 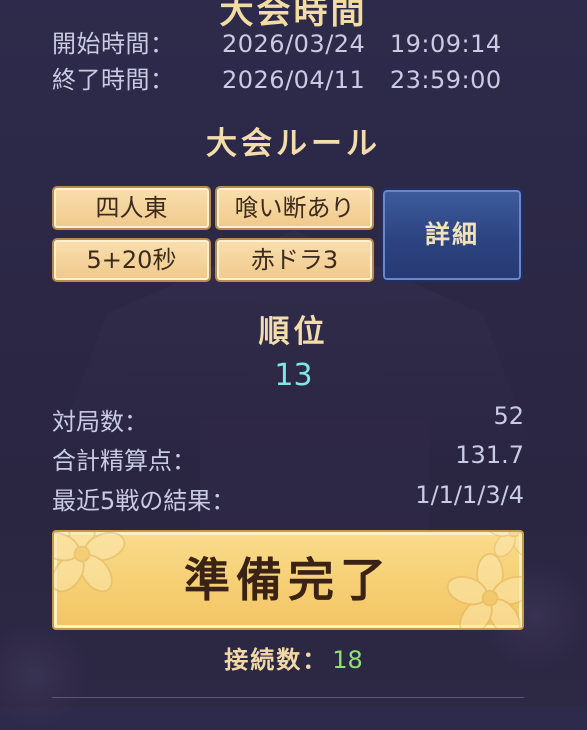 What do you see at coordinates (293, 375) in the screenshot?
I see `rank-value: 13` at bounding box center [293, 375].